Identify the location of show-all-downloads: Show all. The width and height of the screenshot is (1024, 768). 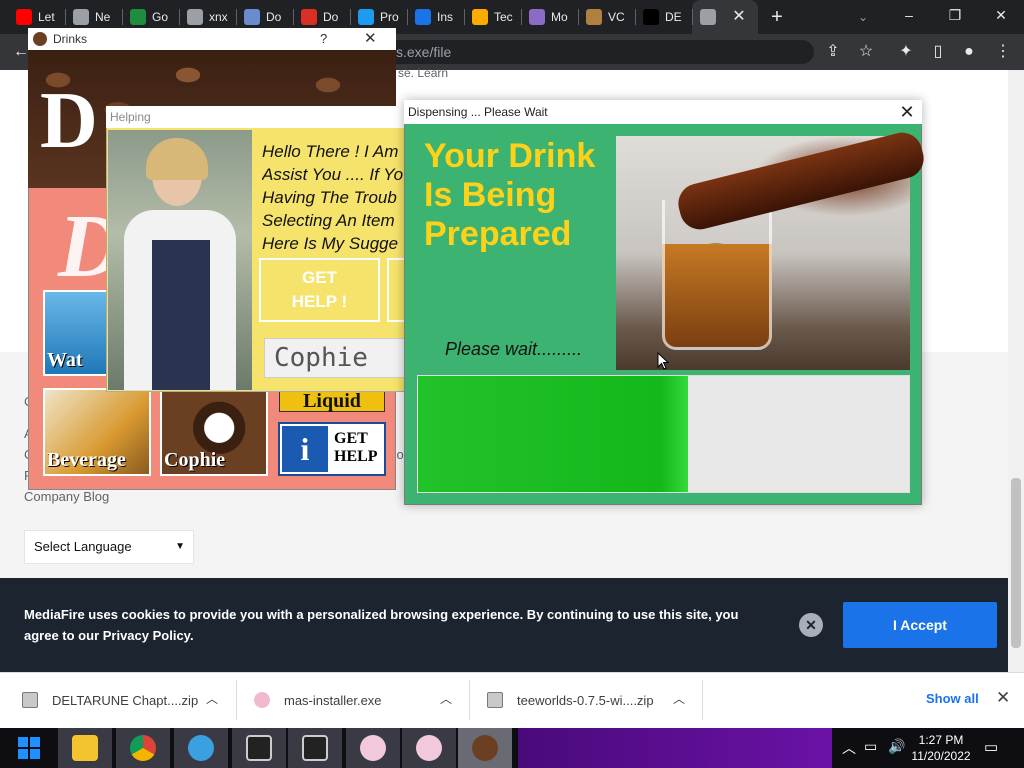
(952, 698).